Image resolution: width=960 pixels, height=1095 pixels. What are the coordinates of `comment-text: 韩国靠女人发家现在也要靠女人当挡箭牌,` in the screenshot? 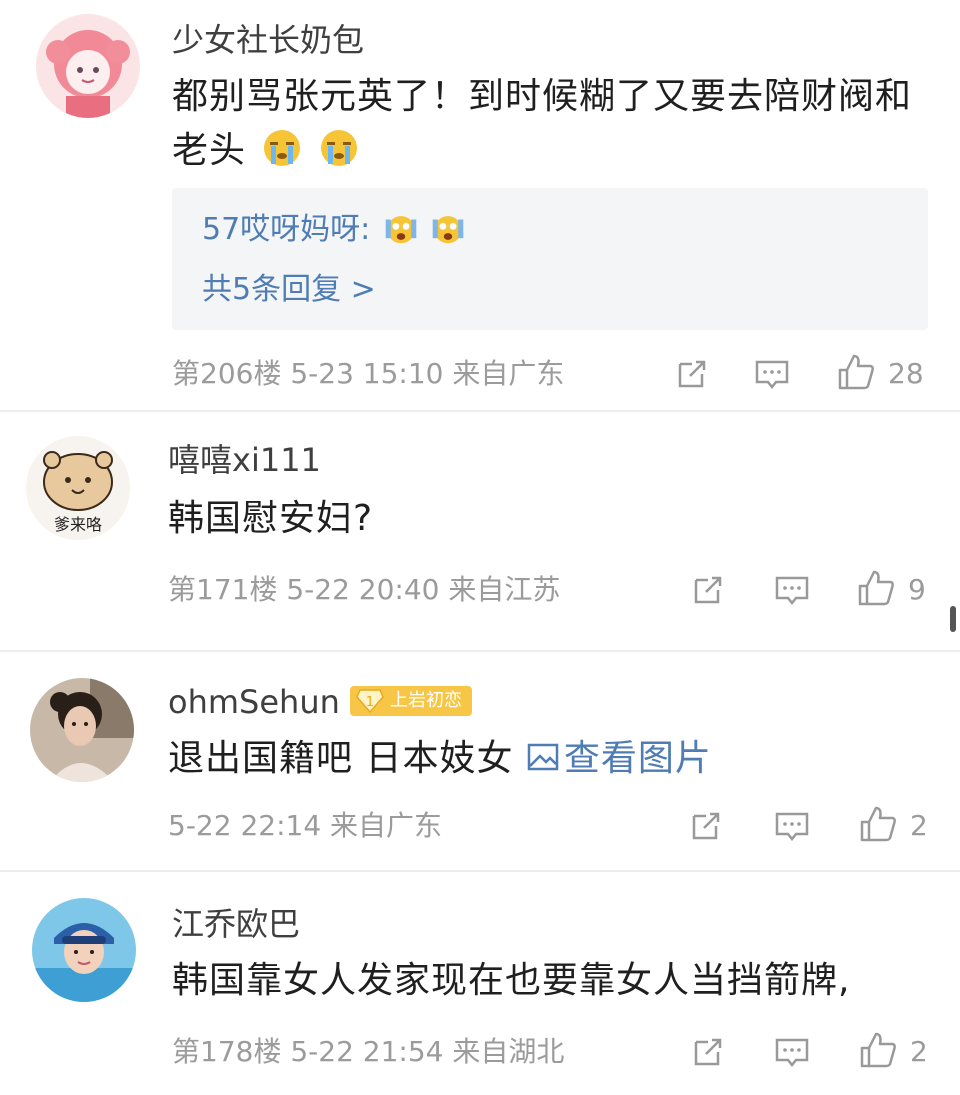 It's located at (511, 980).